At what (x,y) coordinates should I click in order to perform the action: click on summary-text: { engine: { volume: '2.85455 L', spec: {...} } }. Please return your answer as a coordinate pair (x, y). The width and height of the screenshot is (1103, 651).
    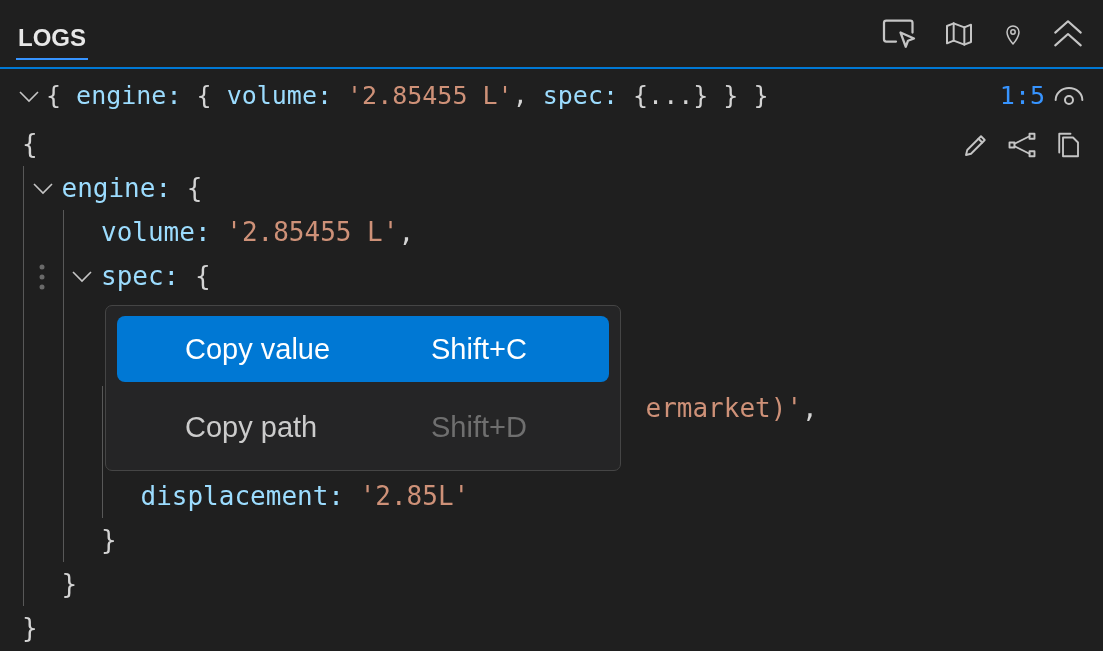
    Looking at the image, I should click on (407, 95).